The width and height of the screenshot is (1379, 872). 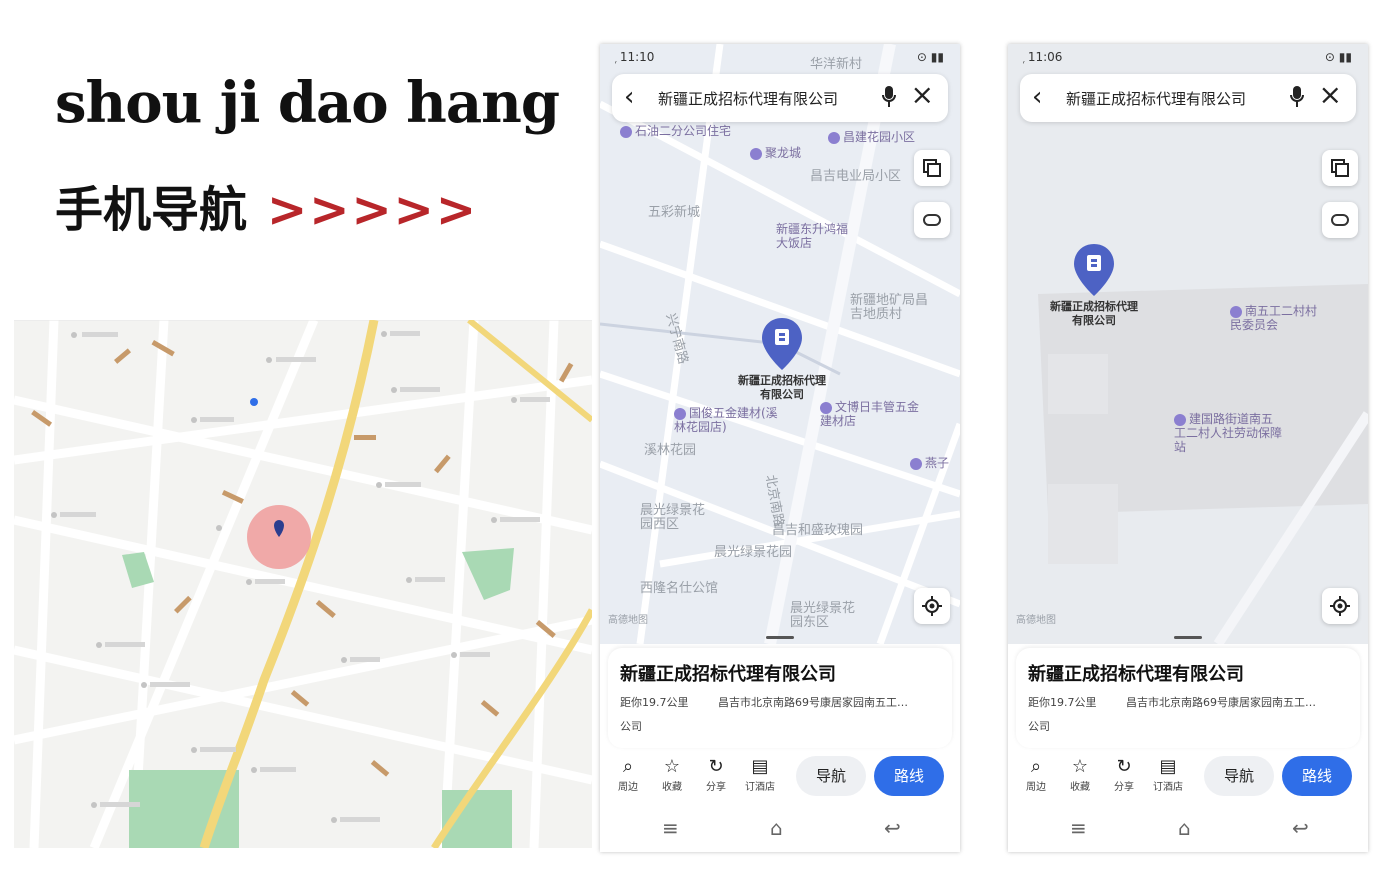 I want to click on area-label: 溪林花园, so click(x=670, y=450).